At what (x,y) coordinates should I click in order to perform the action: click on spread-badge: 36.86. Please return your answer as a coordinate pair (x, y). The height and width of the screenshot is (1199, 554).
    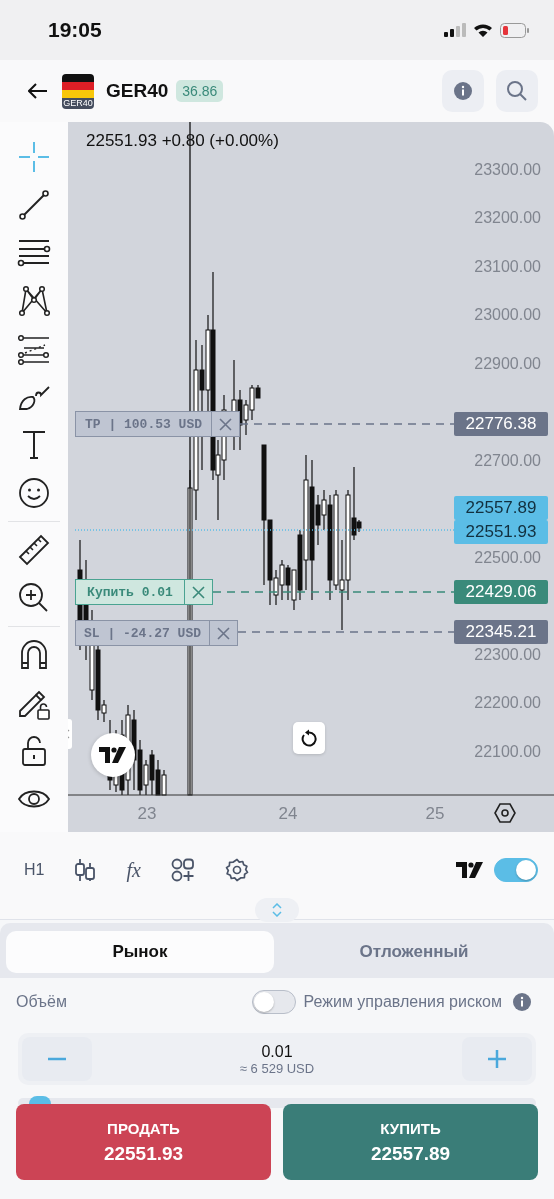
    Looking at the image, I should click on (200, 91).